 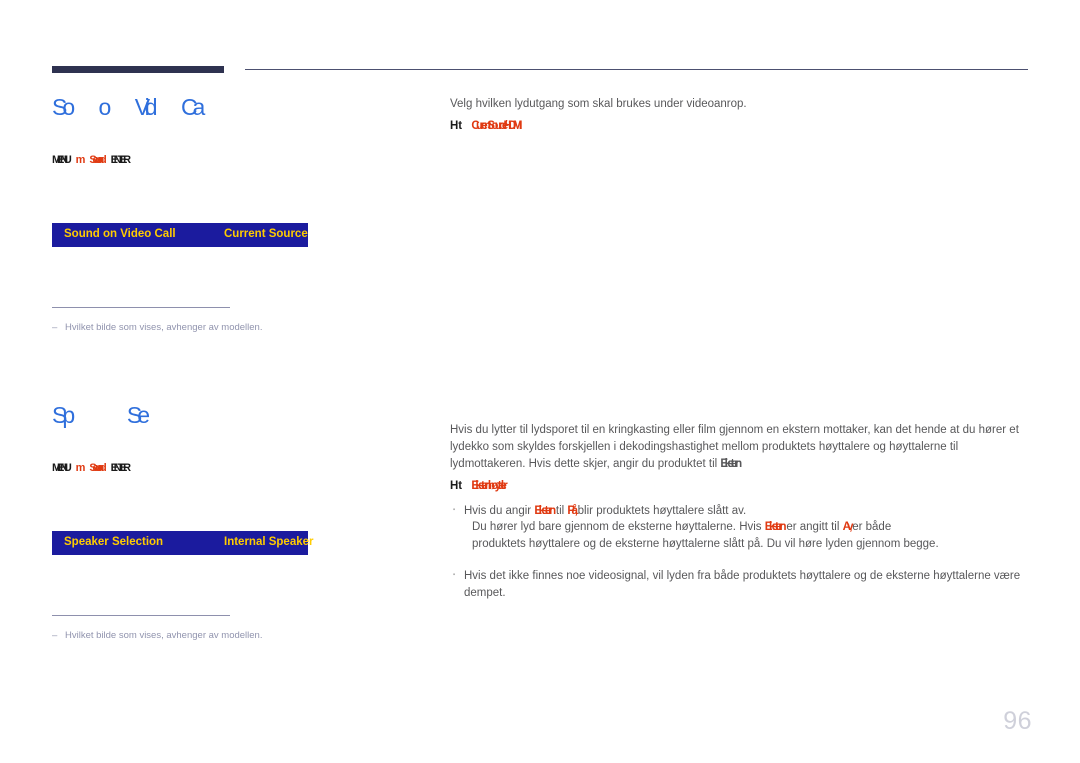 I want to click on section-title2-spacer-b, so click(x=113, y=415).